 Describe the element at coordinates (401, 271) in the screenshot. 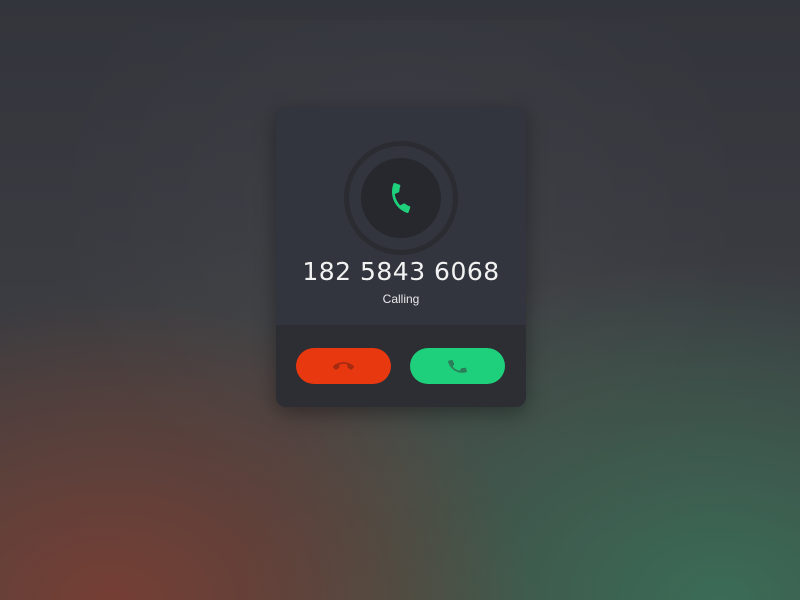

I see `phone-number: 182 5843 6068` at that location.